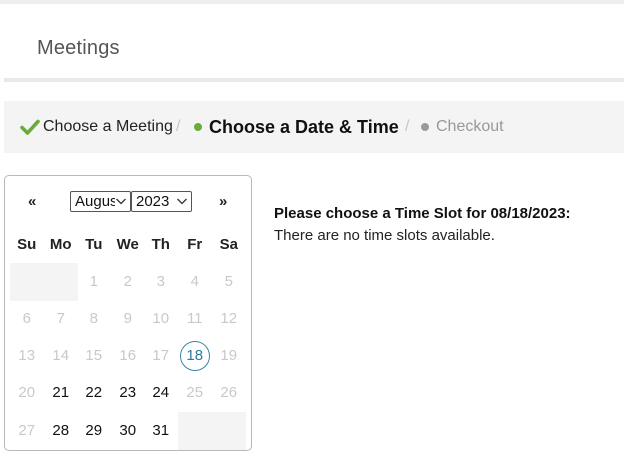  I want to click on day-cell-disabled: 6, so click(26, 319).